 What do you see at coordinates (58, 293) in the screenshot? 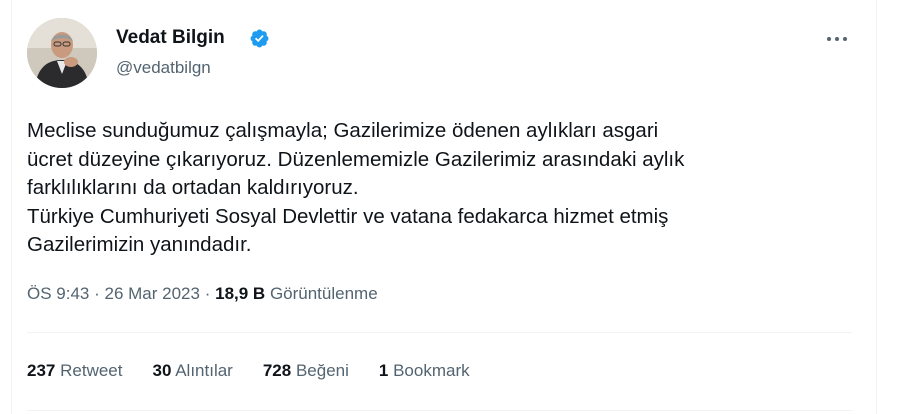
I see `tweet-time: ÖS 9:43` at bounding box center [58, 293].